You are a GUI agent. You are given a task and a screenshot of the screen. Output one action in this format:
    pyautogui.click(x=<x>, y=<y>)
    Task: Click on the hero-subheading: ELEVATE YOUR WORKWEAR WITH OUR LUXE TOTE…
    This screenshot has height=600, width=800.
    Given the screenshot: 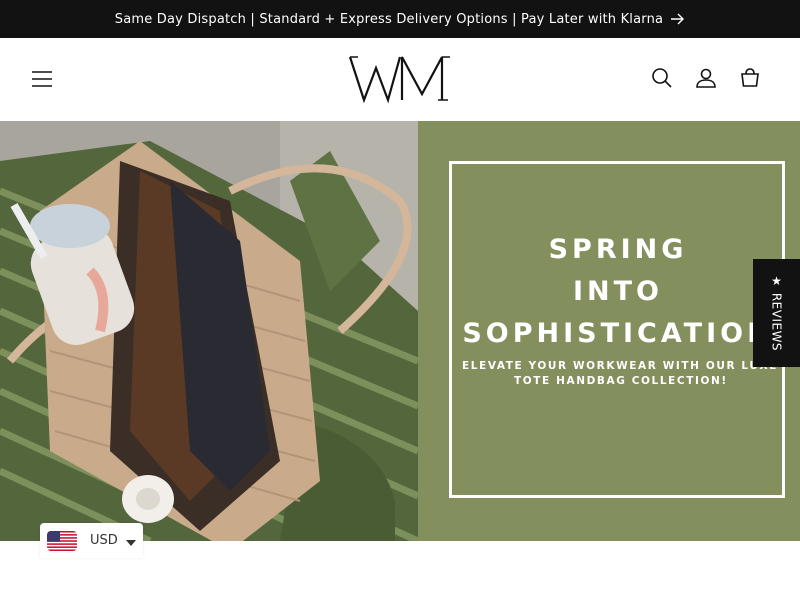 What is the action you would take?
    pyautogui.click(x=631, y=374)
    